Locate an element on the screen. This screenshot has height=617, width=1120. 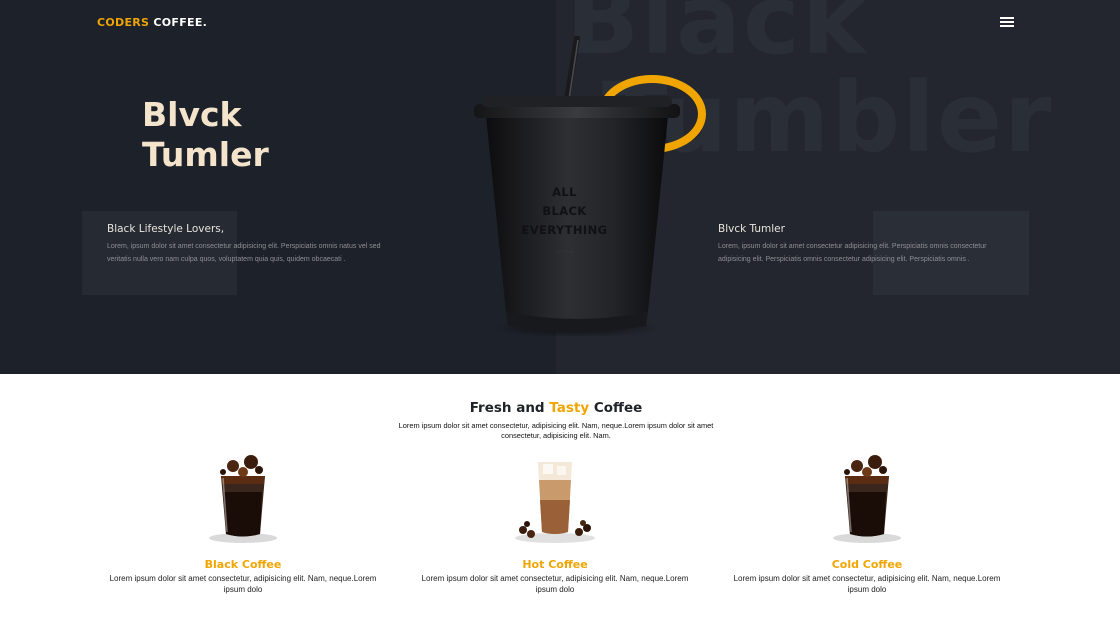
hamburger-menu-icon is located at coordinates (1007, 22).